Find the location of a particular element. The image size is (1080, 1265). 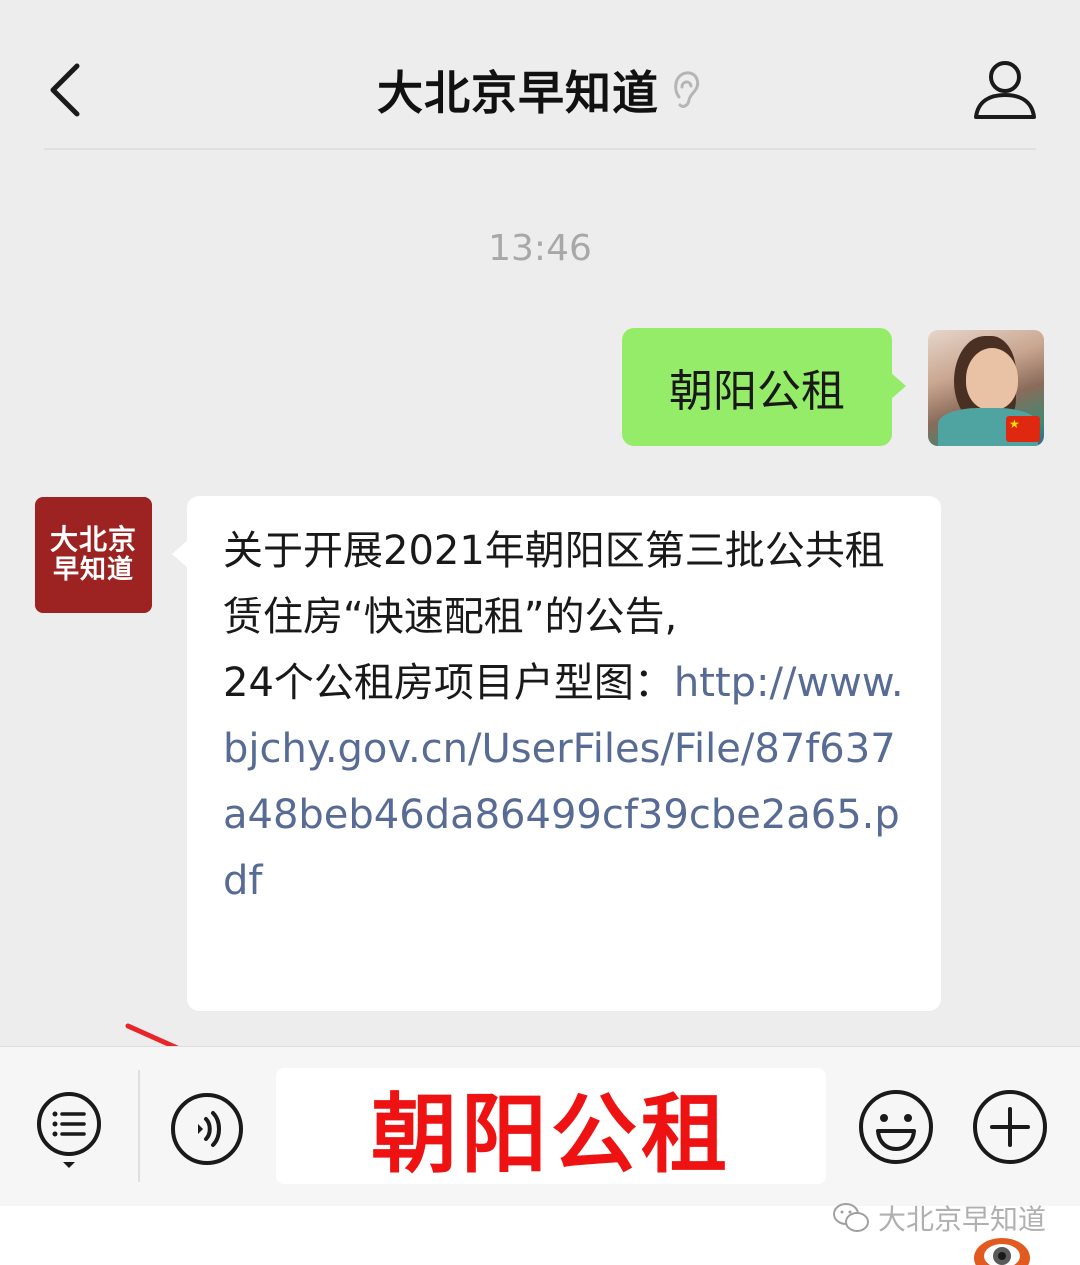

menu-button is located at coordinates (69, 1130).